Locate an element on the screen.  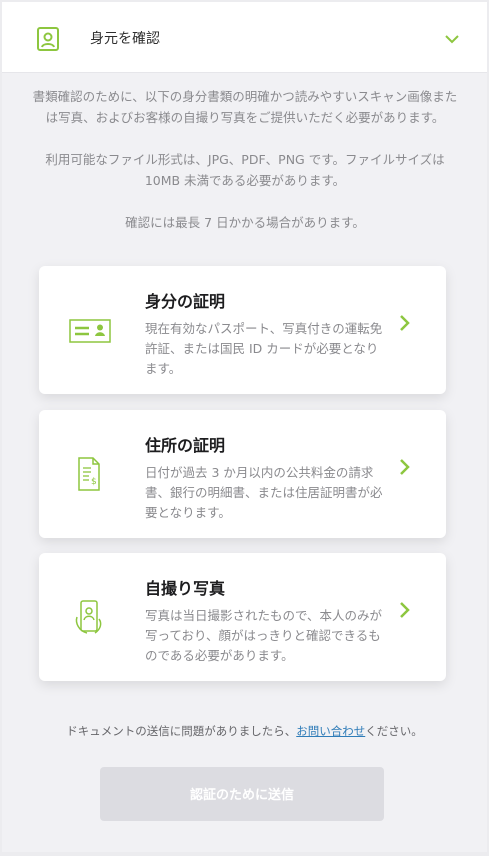
selfie-phone-icon is located at coordinates (91, 617).